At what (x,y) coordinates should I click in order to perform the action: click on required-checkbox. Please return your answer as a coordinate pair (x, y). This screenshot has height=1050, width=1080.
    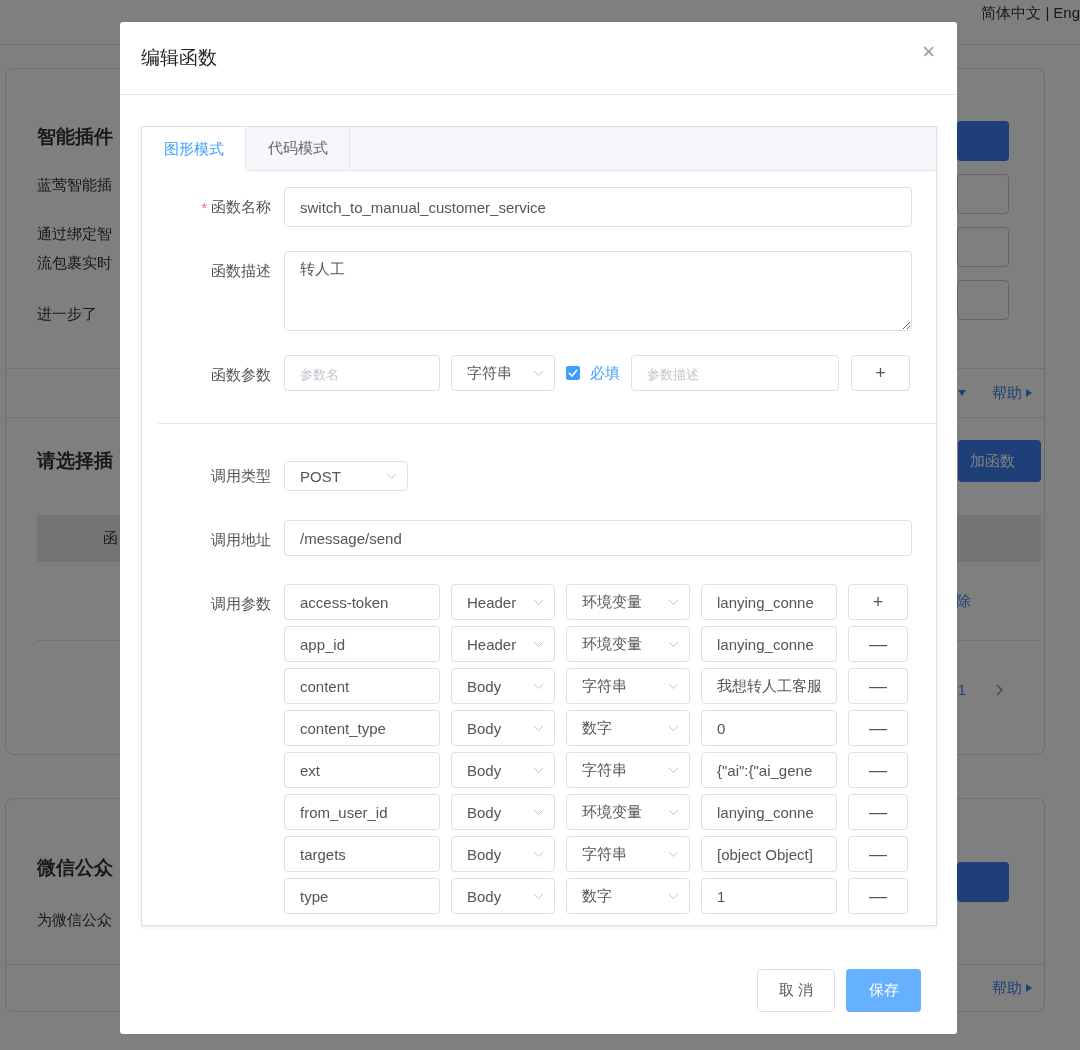
    Looking at the image, I should click on (573, 373).